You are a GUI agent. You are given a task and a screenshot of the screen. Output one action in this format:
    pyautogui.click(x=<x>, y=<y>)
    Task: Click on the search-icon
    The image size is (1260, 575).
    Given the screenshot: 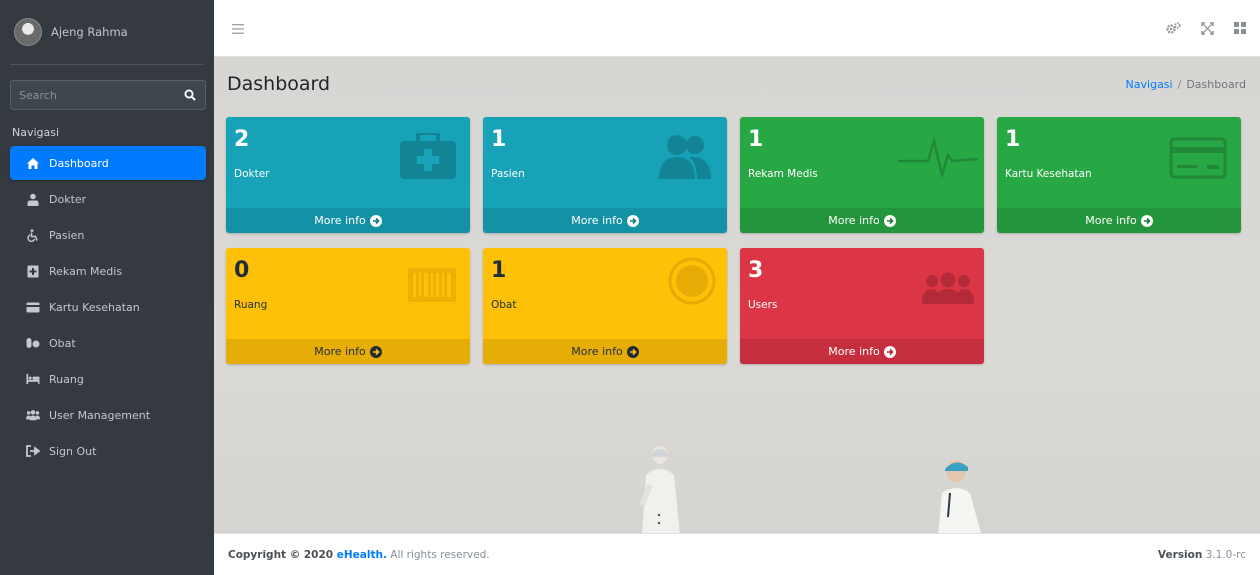 What is the action you would take?
    pyautogui.click(x=190, y=95)
    